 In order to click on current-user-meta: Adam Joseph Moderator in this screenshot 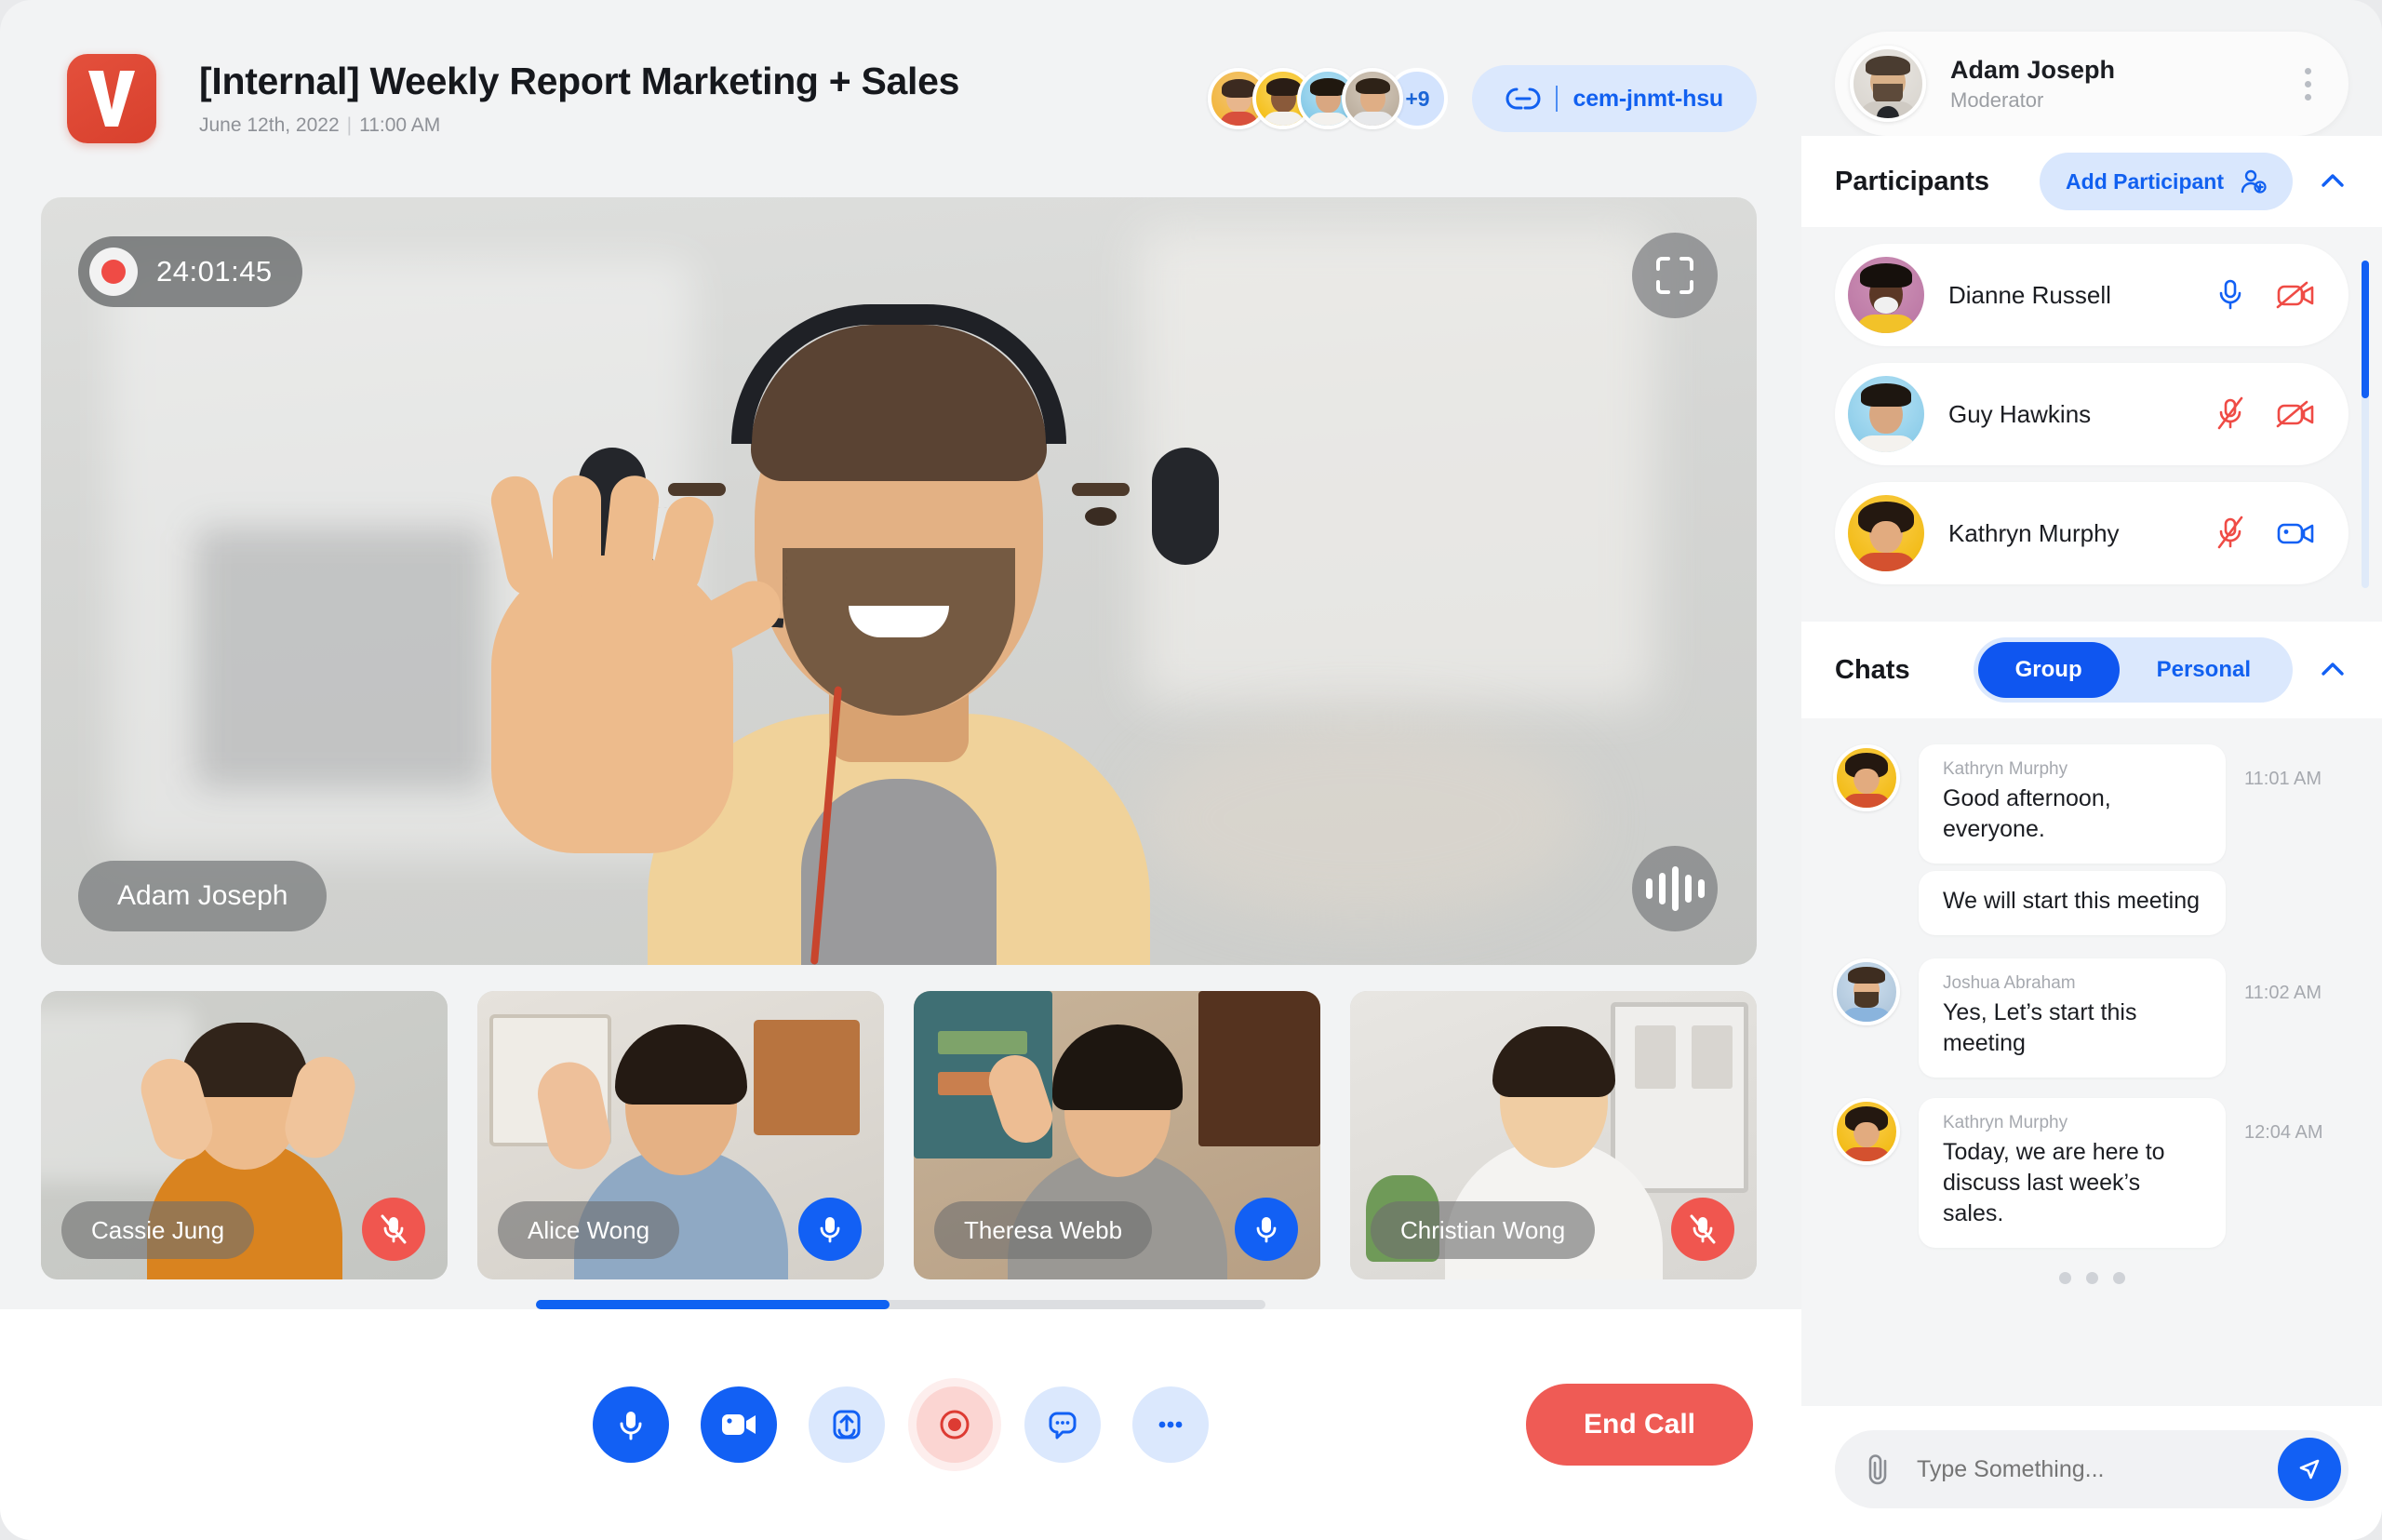, I will do `click(2124, 84)`.